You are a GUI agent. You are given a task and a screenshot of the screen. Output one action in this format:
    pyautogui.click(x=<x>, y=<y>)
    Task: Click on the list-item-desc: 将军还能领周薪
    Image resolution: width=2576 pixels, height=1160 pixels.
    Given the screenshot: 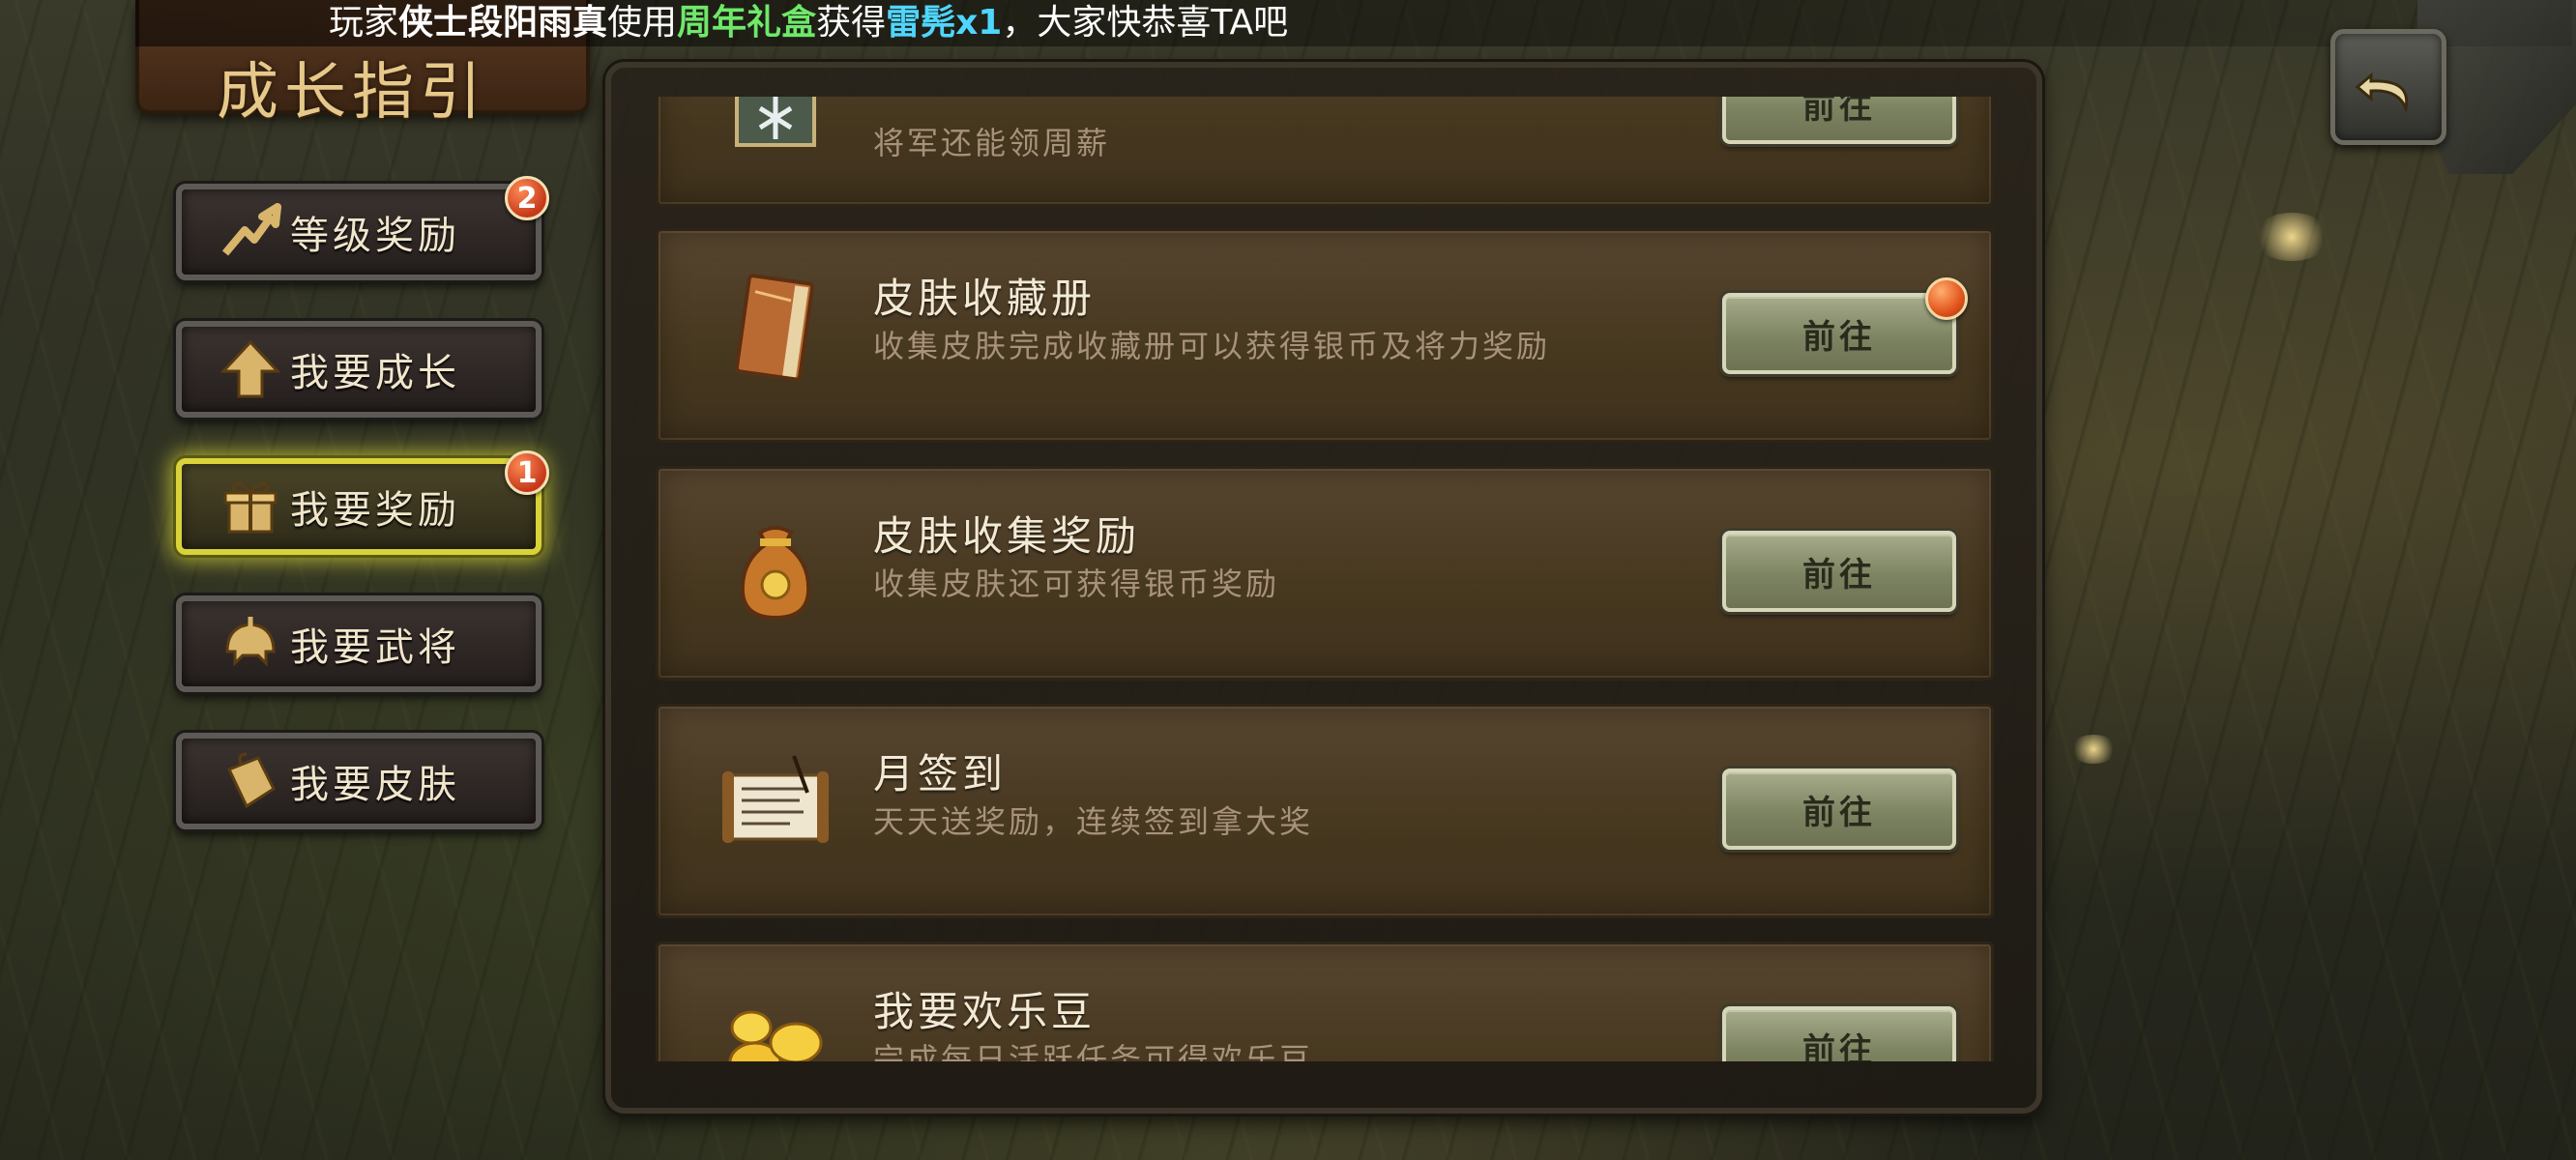 What is the action you would take?
    pyautogui.click(x=992, y=143)
    